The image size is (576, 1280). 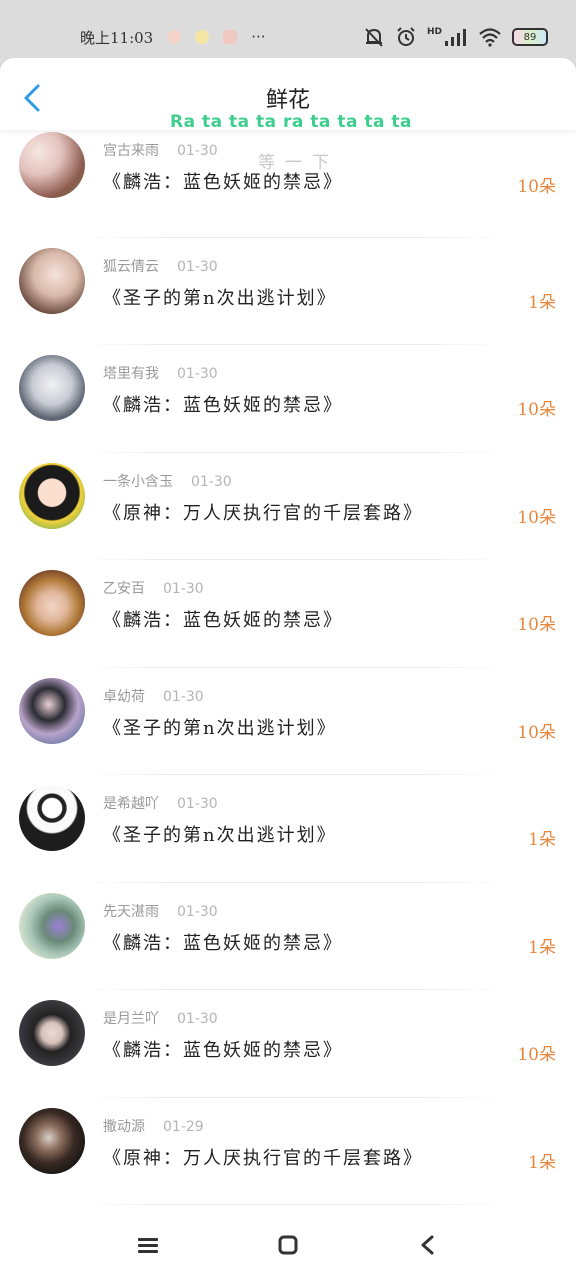 What do you see at coordinates (490, 37) in the screenshot?
I see `wifi-icon` at bounding box center [490, 37].